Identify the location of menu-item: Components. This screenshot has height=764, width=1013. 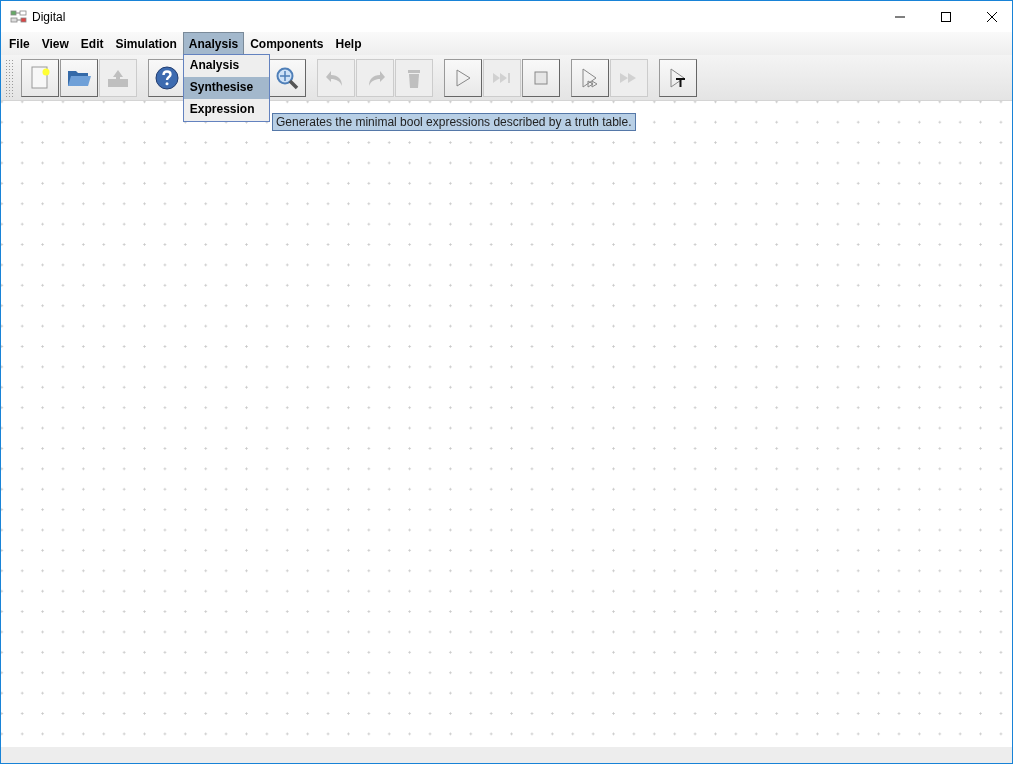
(287, 43).